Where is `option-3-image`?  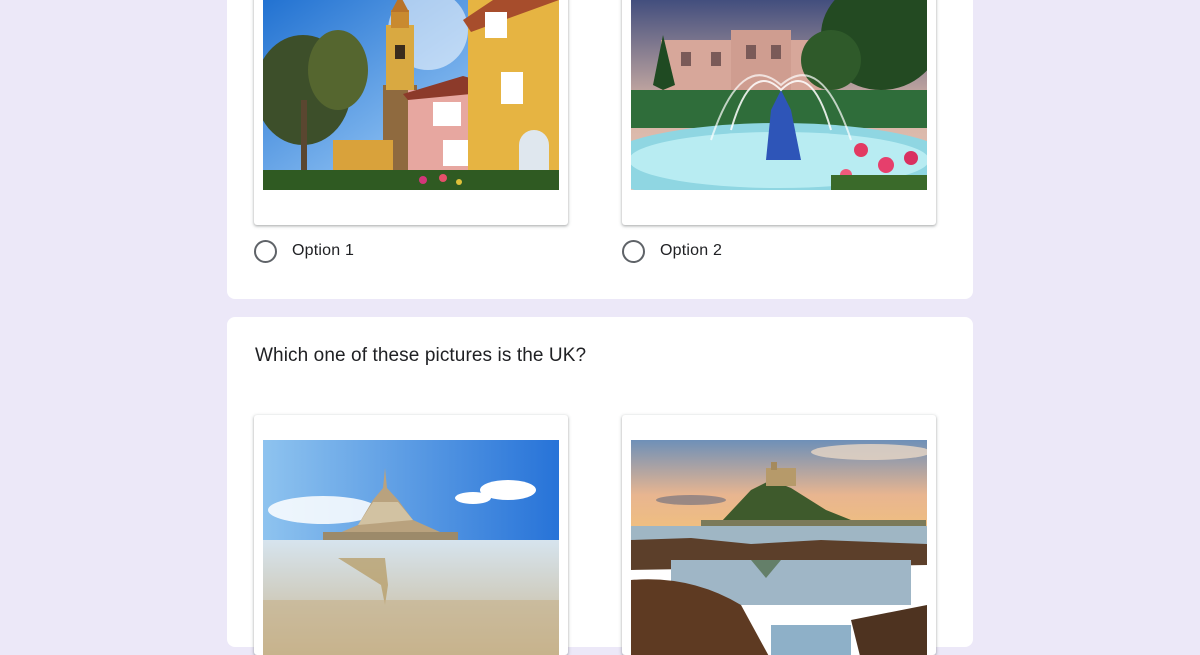 option-3-image is located at coordinates (411, 535).